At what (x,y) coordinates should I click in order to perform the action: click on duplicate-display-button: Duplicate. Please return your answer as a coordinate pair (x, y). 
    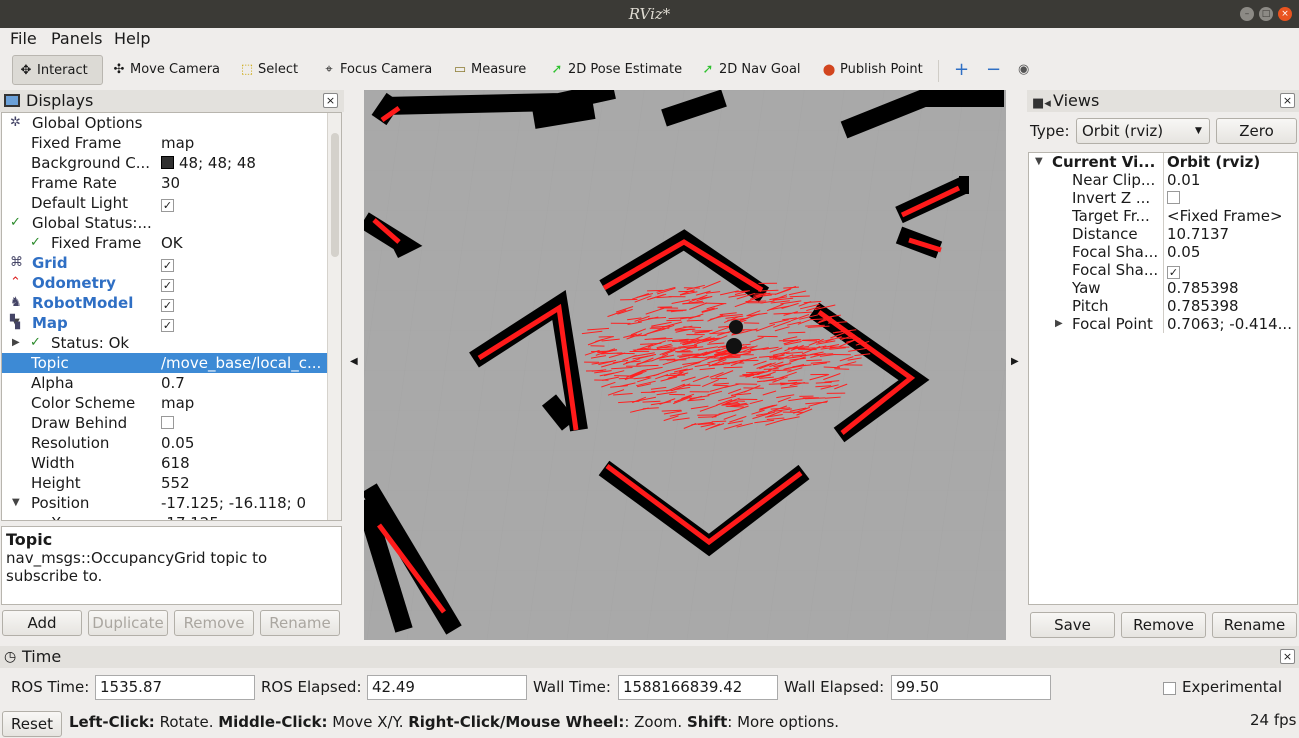
    Looking at the image, I should click on (128, 623).